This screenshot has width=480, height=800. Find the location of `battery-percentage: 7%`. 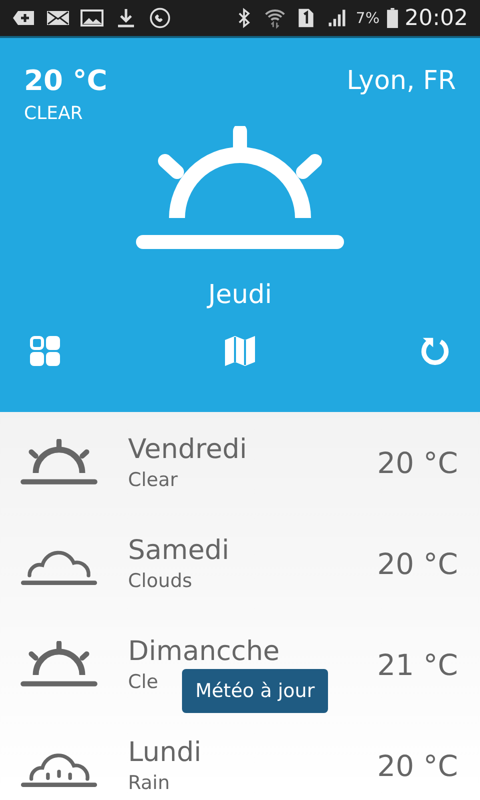

battery-percentage: 7% is located at coordinates (368, 18).